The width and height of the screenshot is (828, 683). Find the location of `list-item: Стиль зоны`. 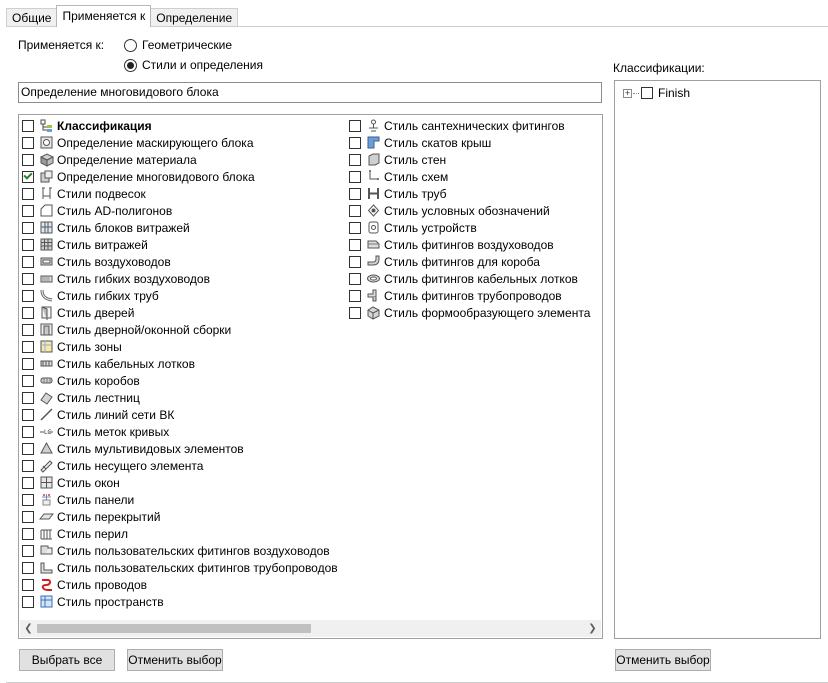

list-item: Стиль зоны is located at coordinates (180, 346).